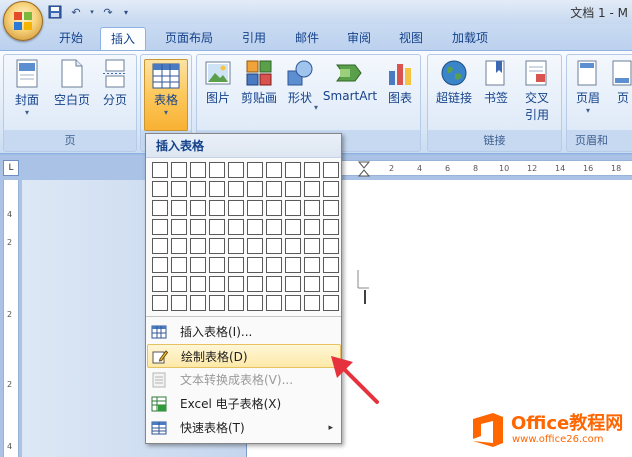 This screenshot has height=457, width=632. What do you see at coordinates (244, 356) in the screenshot?
I see `draw-table-item: 绘制表格(D)` at bounding box center [244, 356].